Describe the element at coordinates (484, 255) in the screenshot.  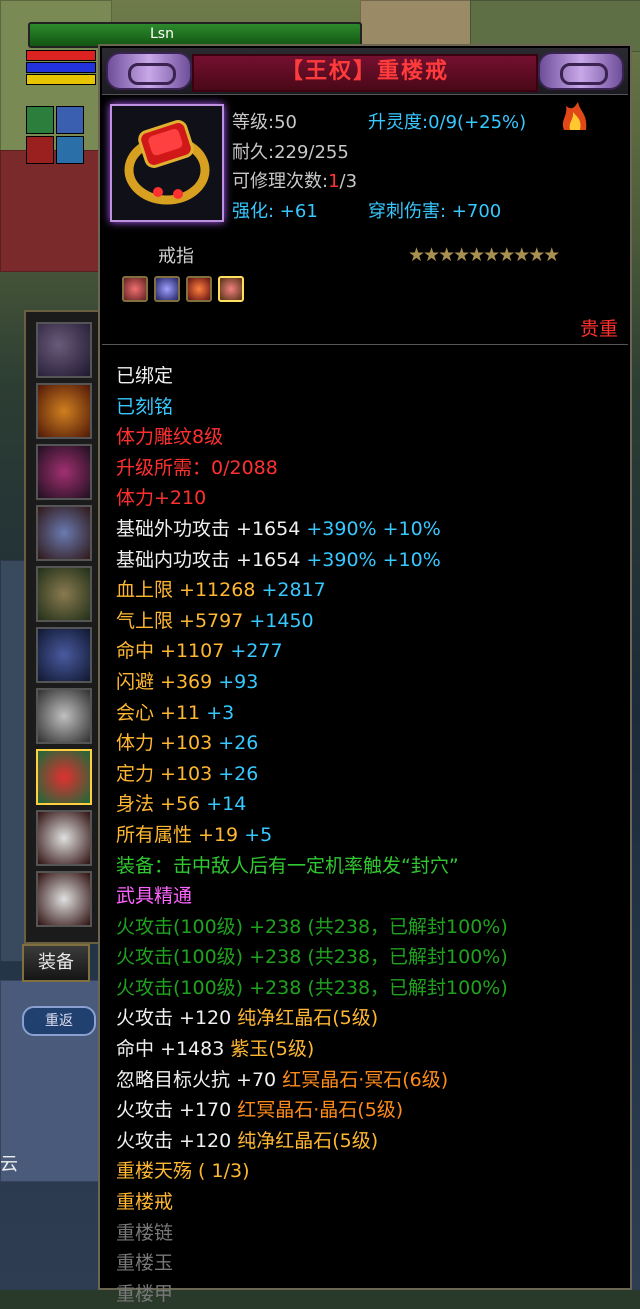
I see `star-rating: ★★★★★★★★★★` at that location.